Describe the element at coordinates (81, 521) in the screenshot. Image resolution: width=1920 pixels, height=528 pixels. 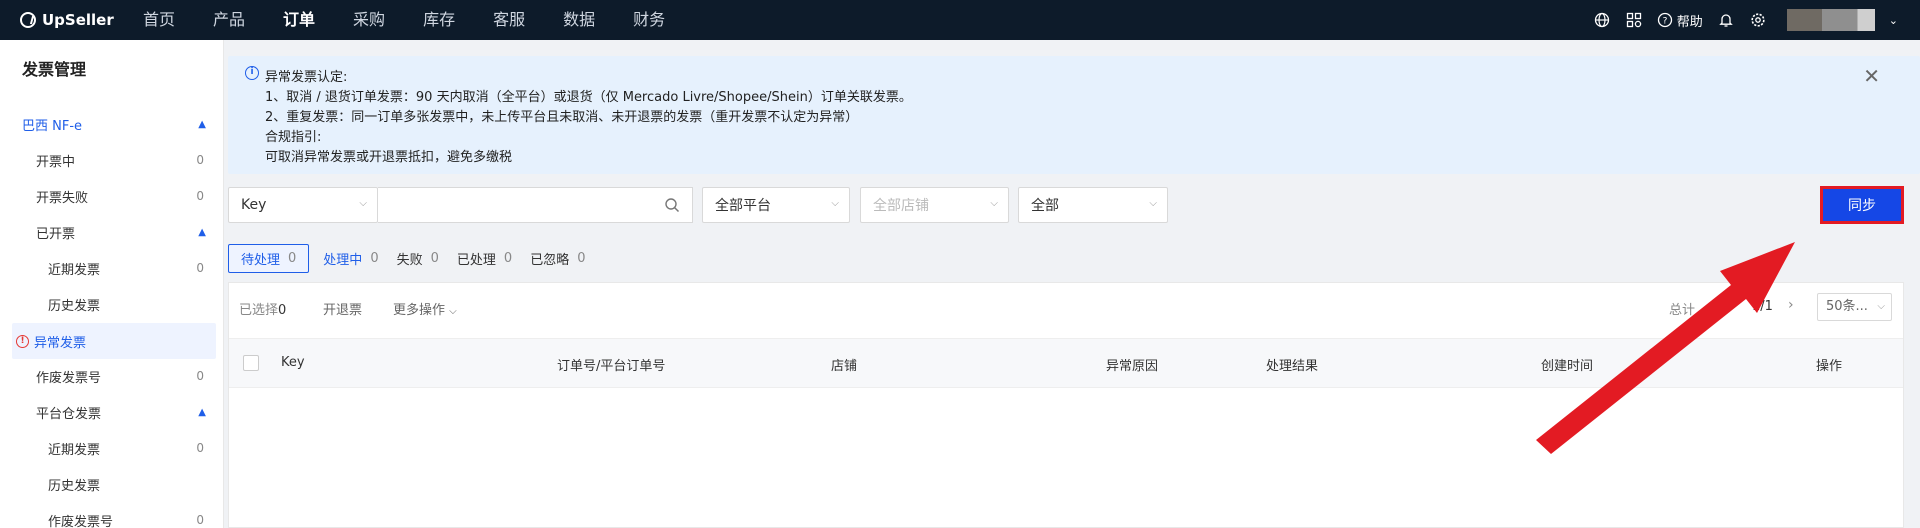
I see `sidebar-item-label: 作废发票号` at that location.